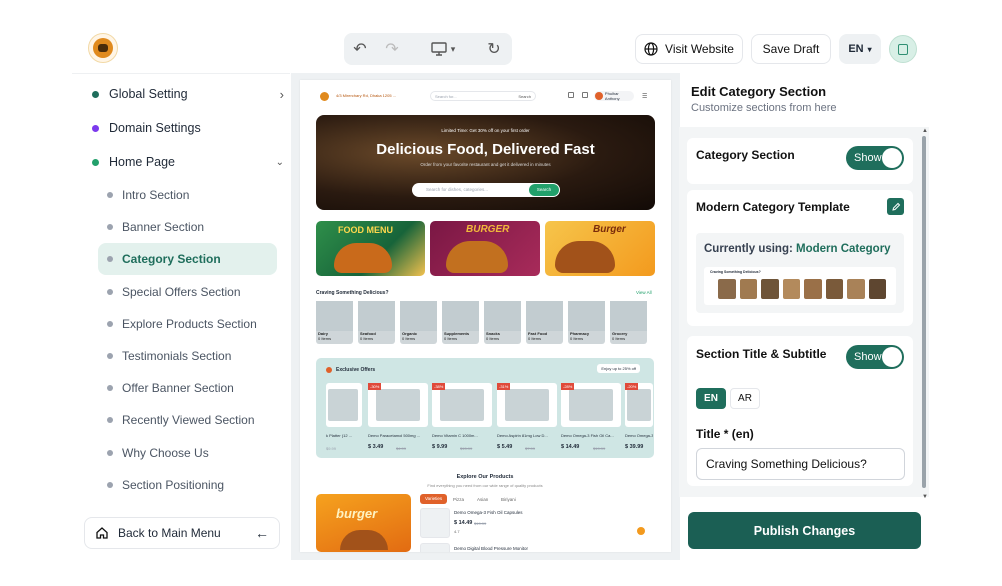 The width and height of the screenshot is (1002, 586). Describe the element at coordinates (745, 398) in the screenshot. I see `lang-tab-ar: AR` at that location.